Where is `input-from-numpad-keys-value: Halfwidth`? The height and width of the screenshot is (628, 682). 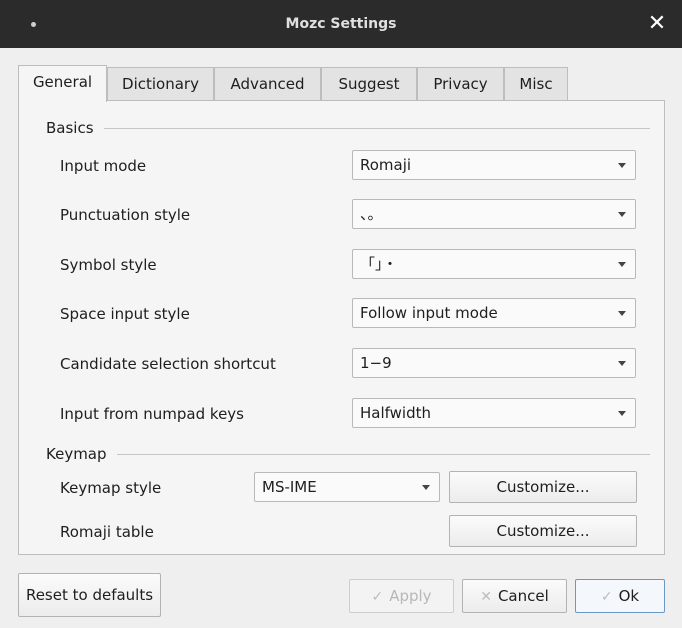 input-from-numpad-keys-value: Halfwidth is located at coordinates (396, 413).